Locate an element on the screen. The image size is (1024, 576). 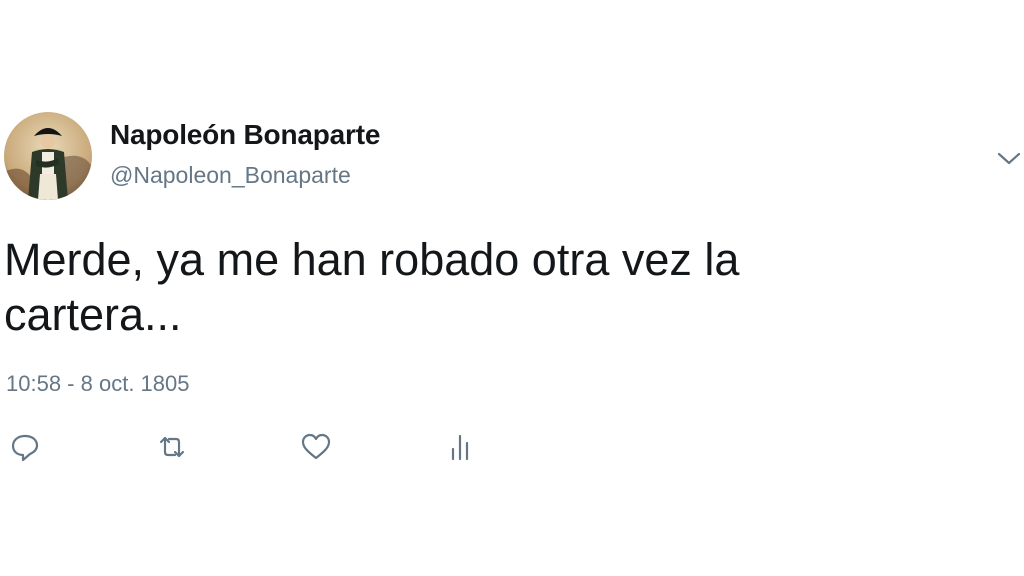
tweet-timestamp: 10:58 - 8 oct. 1805 is located at coordinates (98, 384).